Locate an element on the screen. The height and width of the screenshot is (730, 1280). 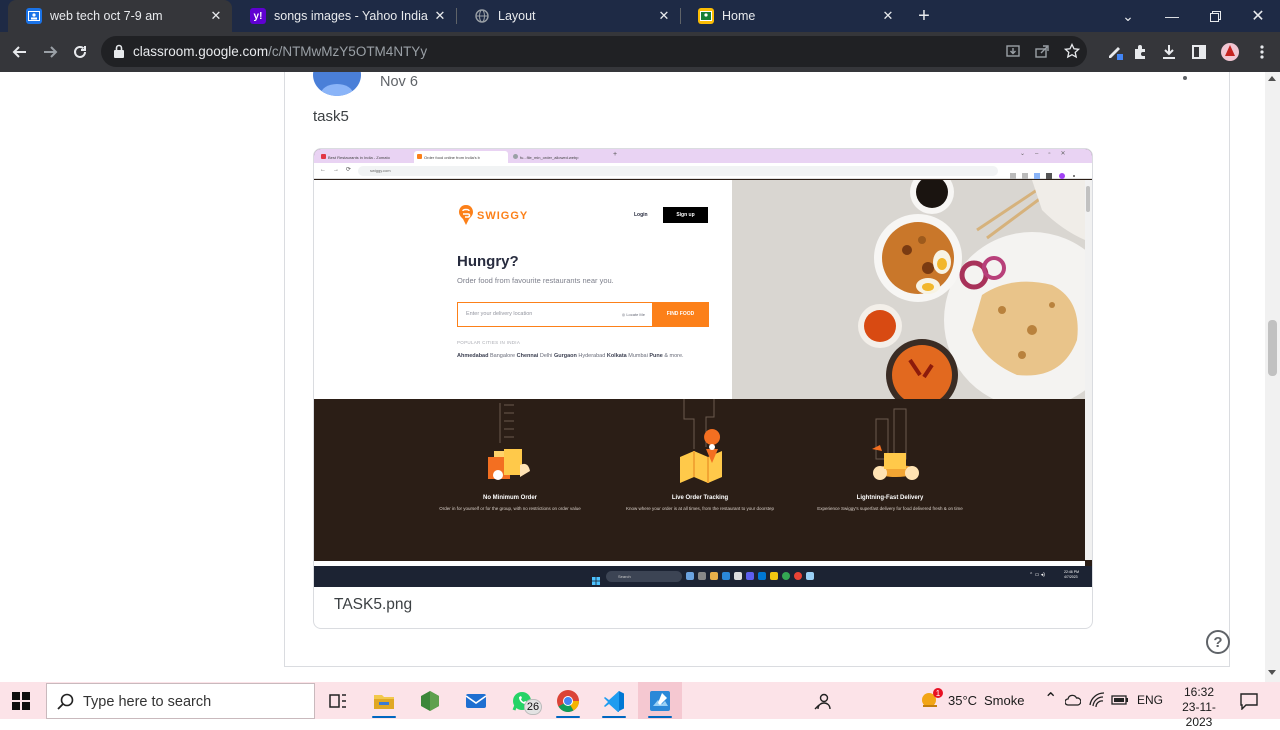
post-divider is located at coordinates (757, 666).